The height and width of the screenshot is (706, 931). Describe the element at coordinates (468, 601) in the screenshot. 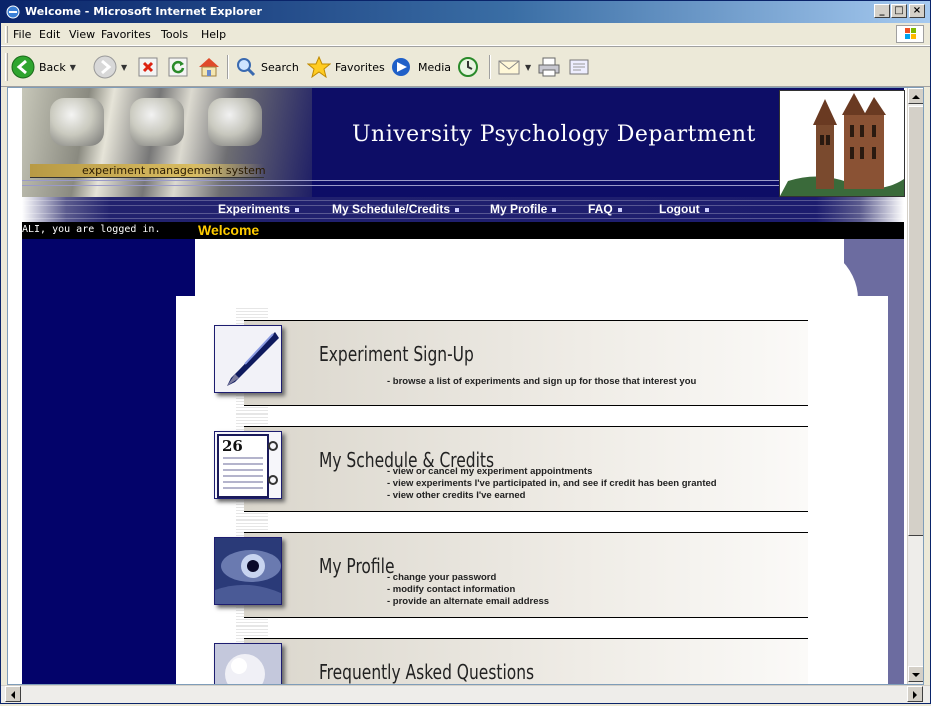

I see `section-description: - provide an alternate email address` at that location.